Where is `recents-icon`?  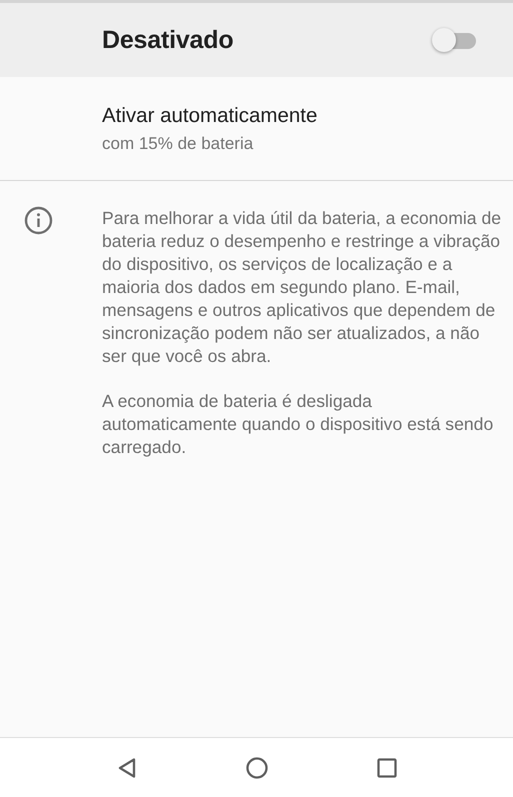 recents-icon is located at coordinates (387, 767).